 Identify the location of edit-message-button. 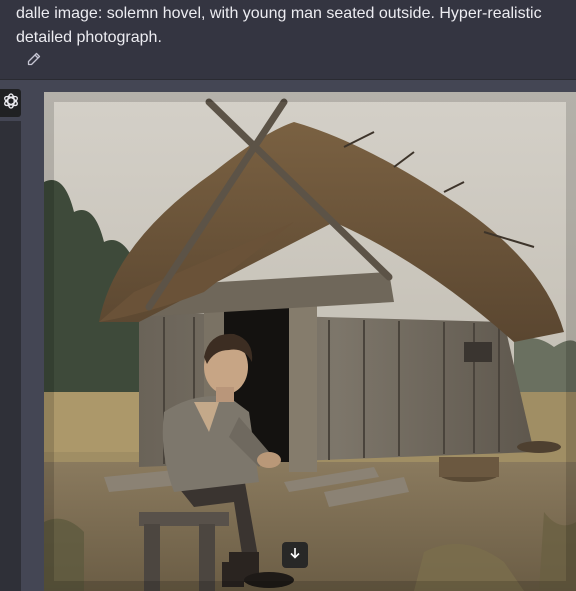
(34, 61).